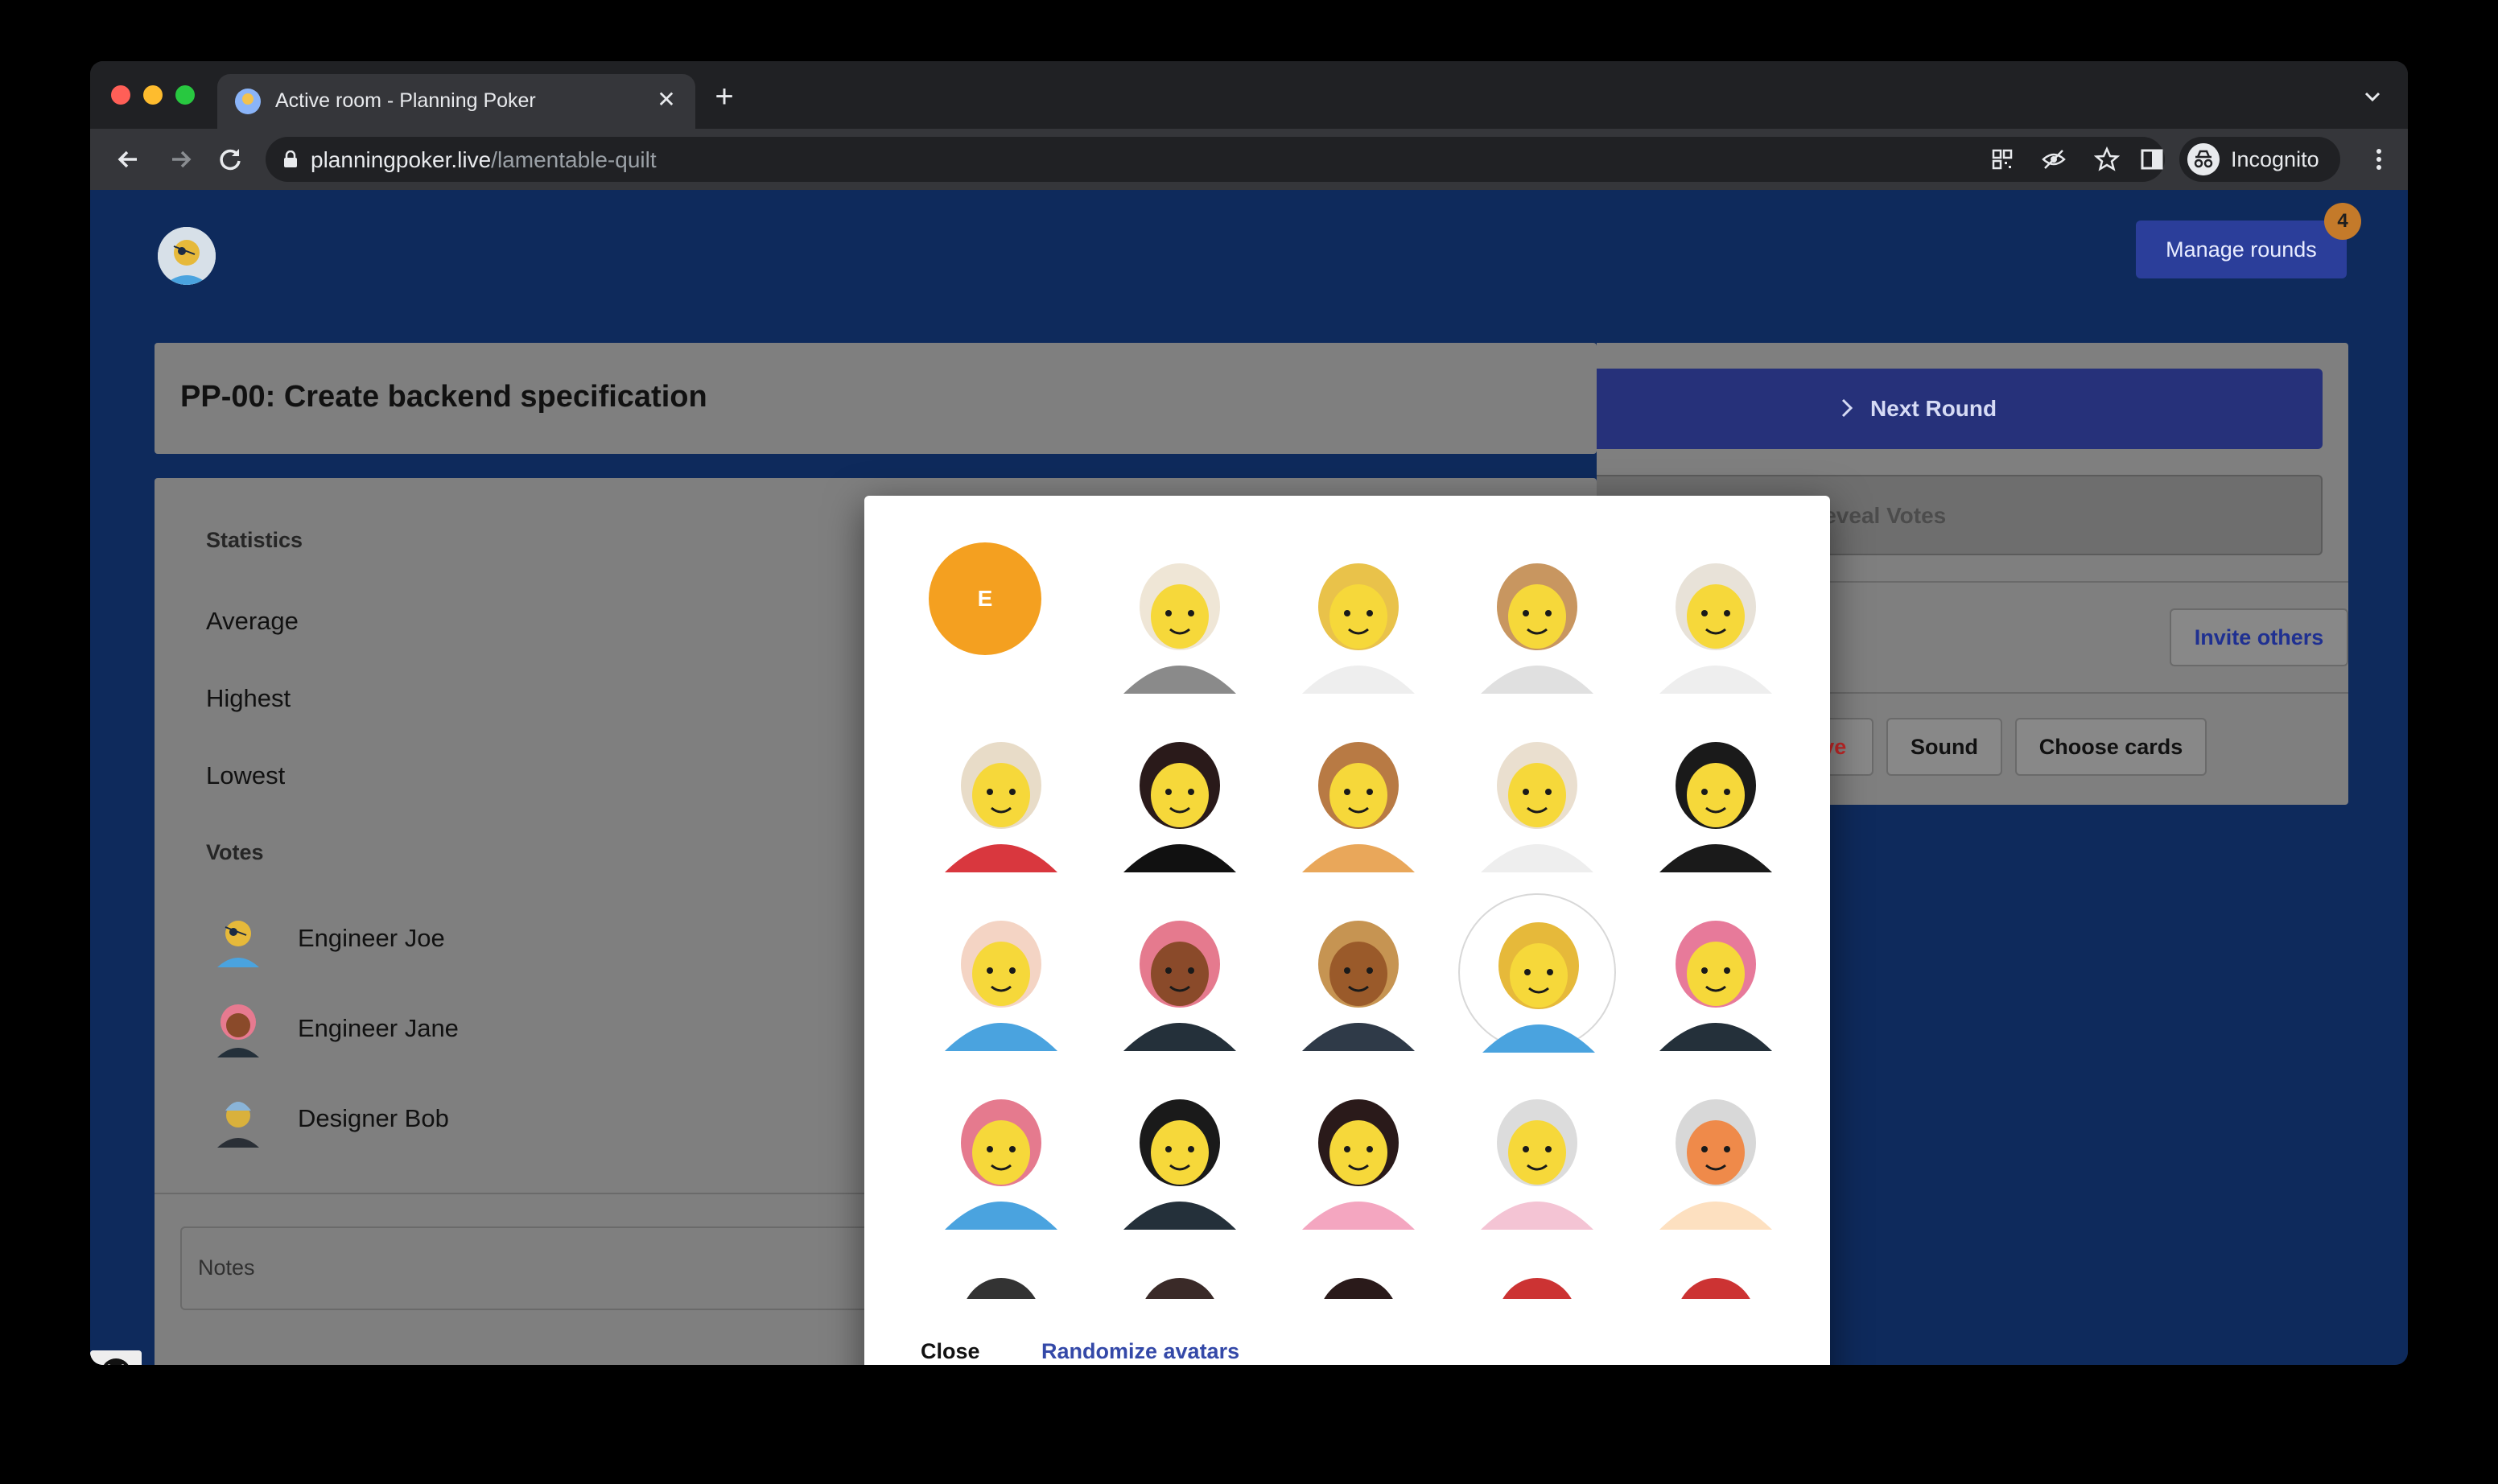  I want to click on randomize-avatars-button: Randomize avatars, so click(1140, 1351).